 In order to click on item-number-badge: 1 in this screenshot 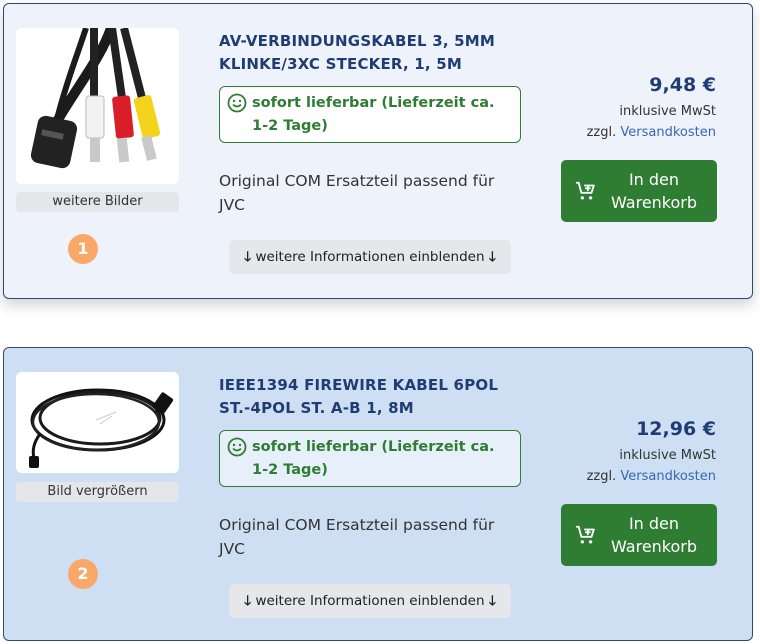, I will do `click(83, 249)`.